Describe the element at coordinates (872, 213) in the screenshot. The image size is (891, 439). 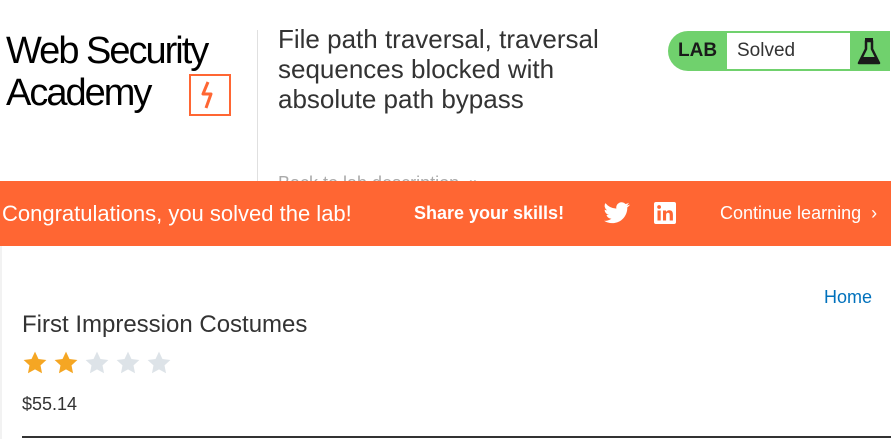
I see `chevron-right-icon: ›` at that location.